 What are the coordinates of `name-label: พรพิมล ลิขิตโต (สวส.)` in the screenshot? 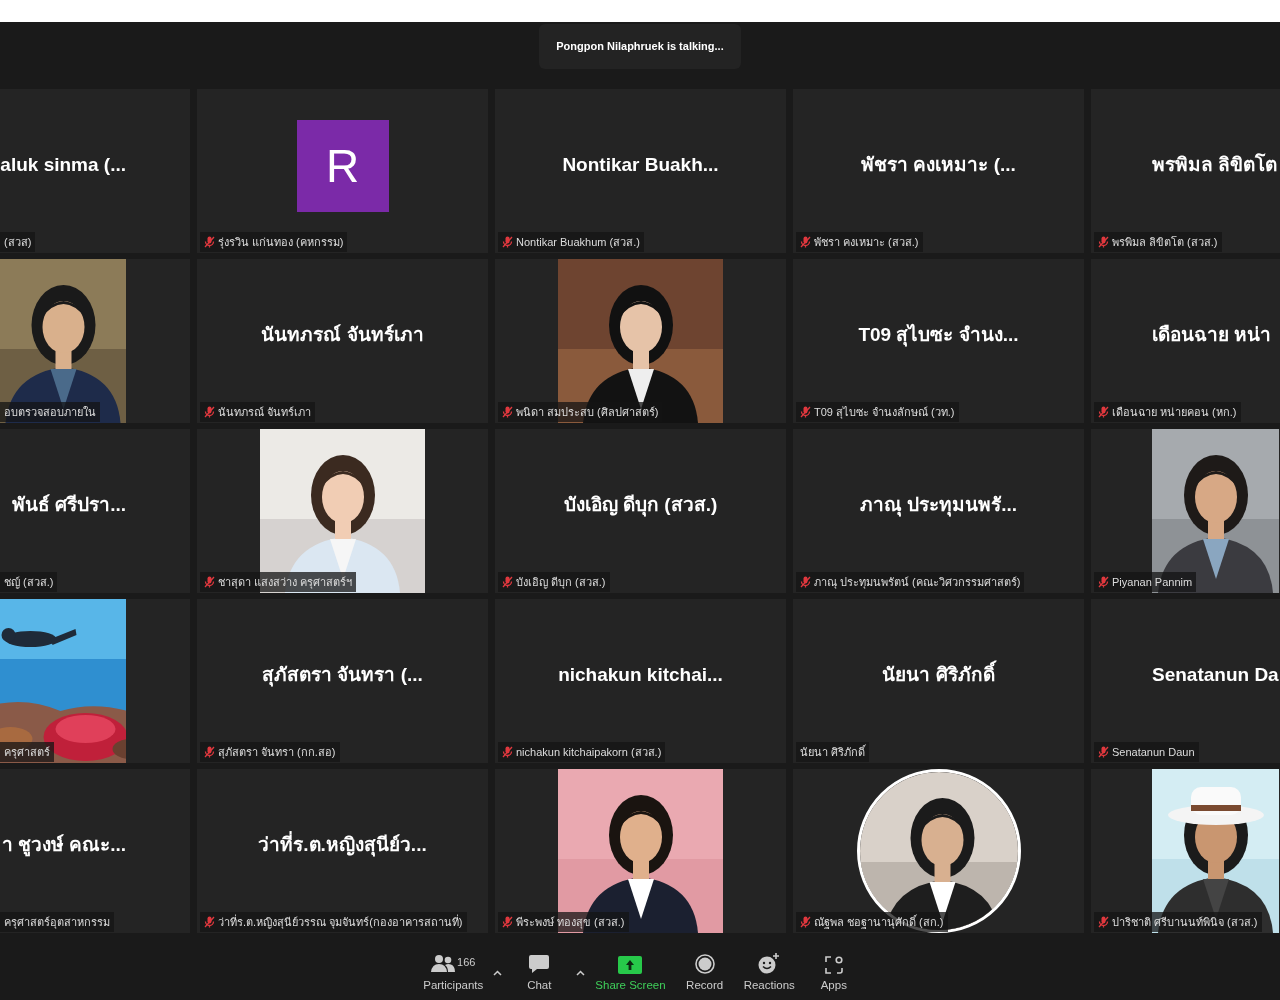 It's located at (1165, 242).